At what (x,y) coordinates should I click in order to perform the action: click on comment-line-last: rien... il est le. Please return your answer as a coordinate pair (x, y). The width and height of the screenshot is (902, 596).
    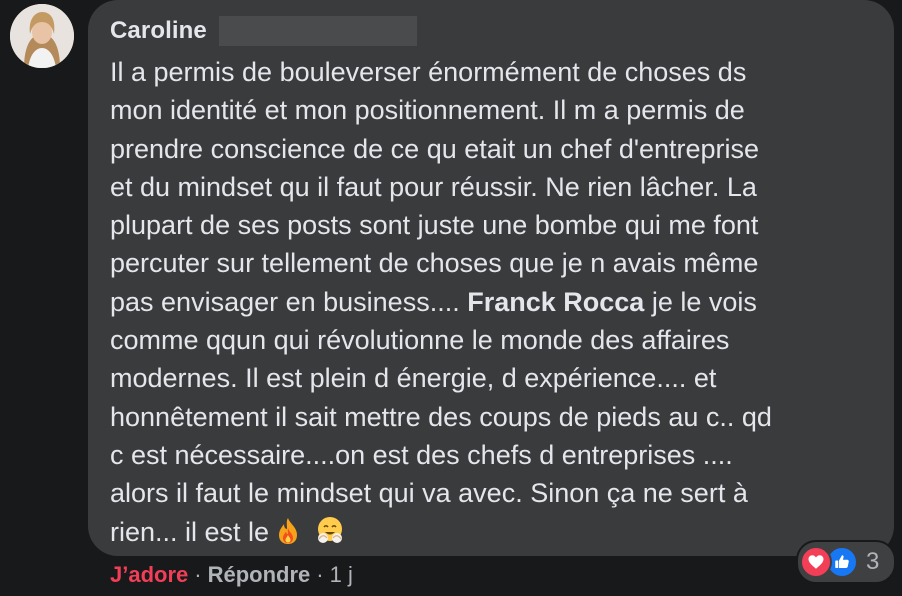
    Looking at the image, I should click on (491, 532).